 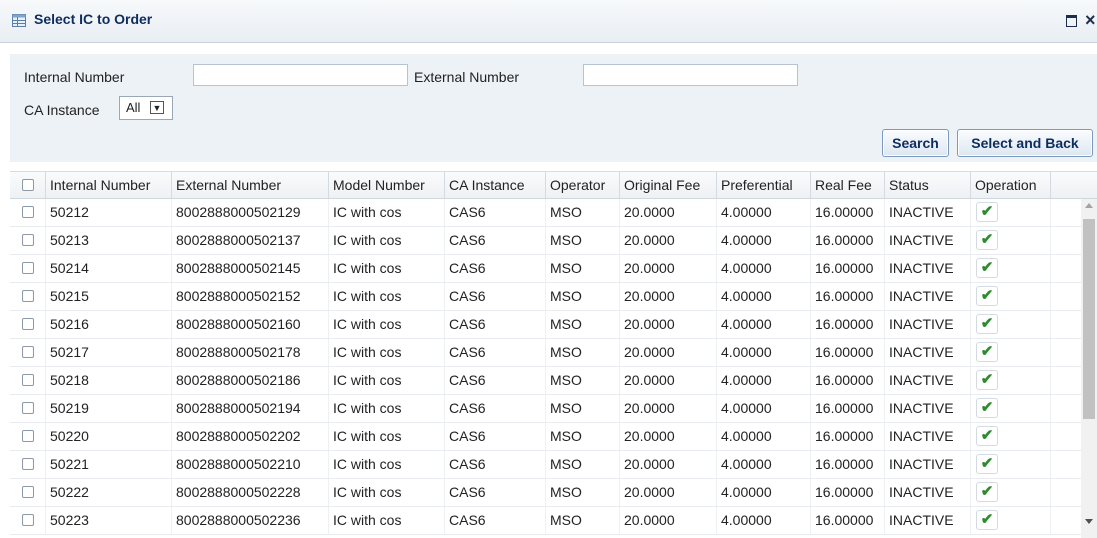 I want to click on table-cell: 50212, so click(x=109, y=212).